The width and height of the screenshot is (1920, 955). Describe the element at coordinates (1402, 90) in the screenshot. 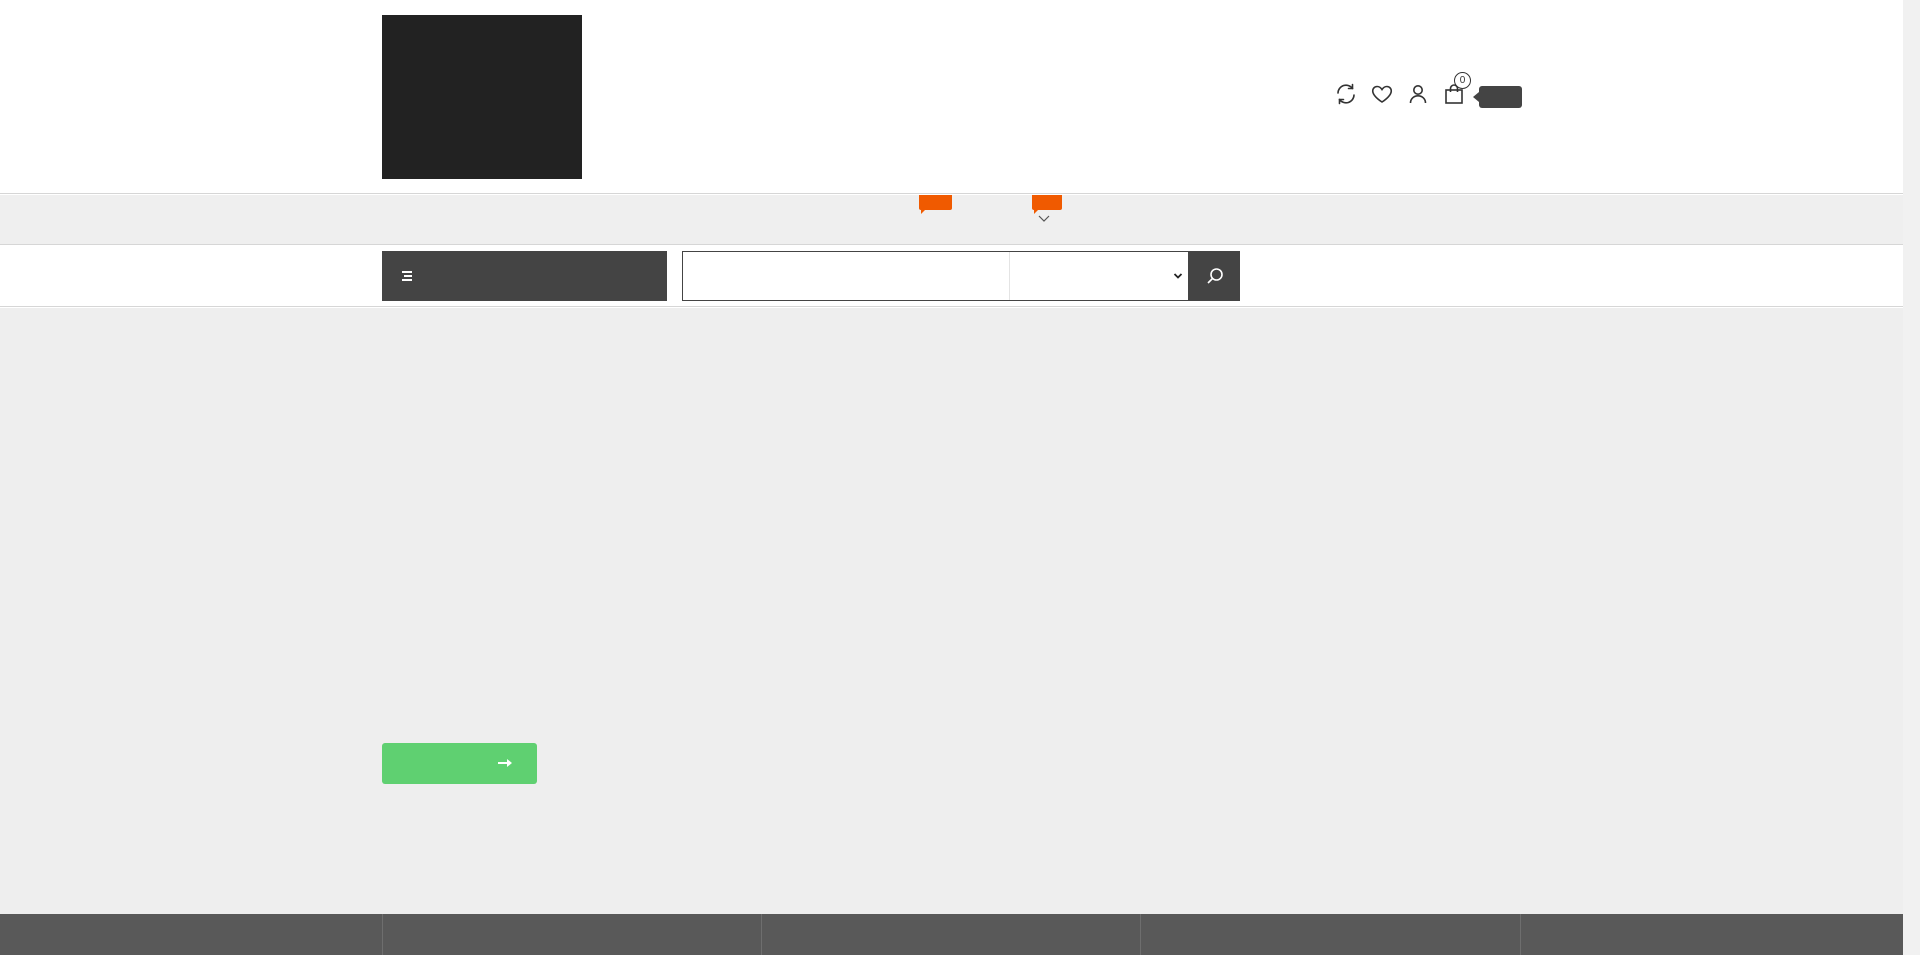

I see `header-actions: 0` at that location.